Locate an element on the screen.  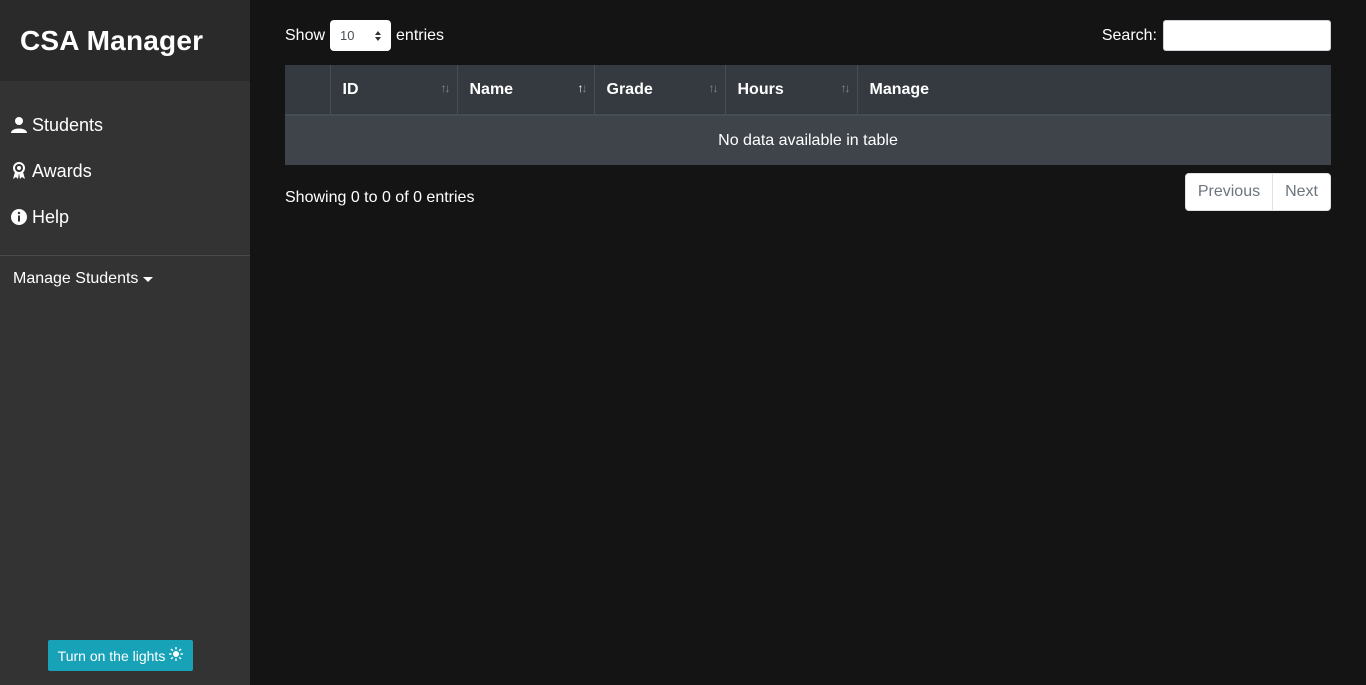
next-page-button: Next is located at coordinates (1301, 192).